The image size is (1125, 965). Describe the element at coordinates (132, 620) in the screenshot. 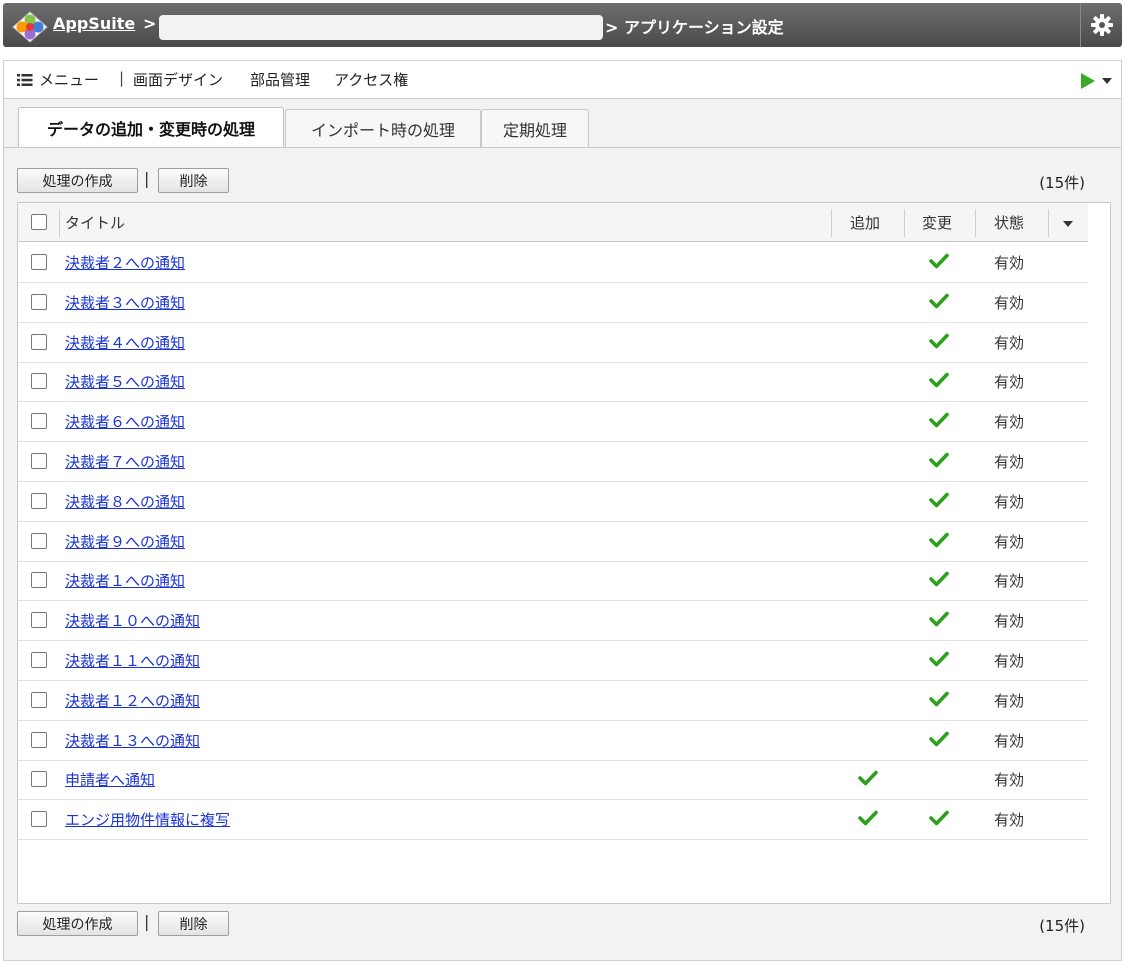

I see `row-title-link: 決裁者１０への通知` at that location.